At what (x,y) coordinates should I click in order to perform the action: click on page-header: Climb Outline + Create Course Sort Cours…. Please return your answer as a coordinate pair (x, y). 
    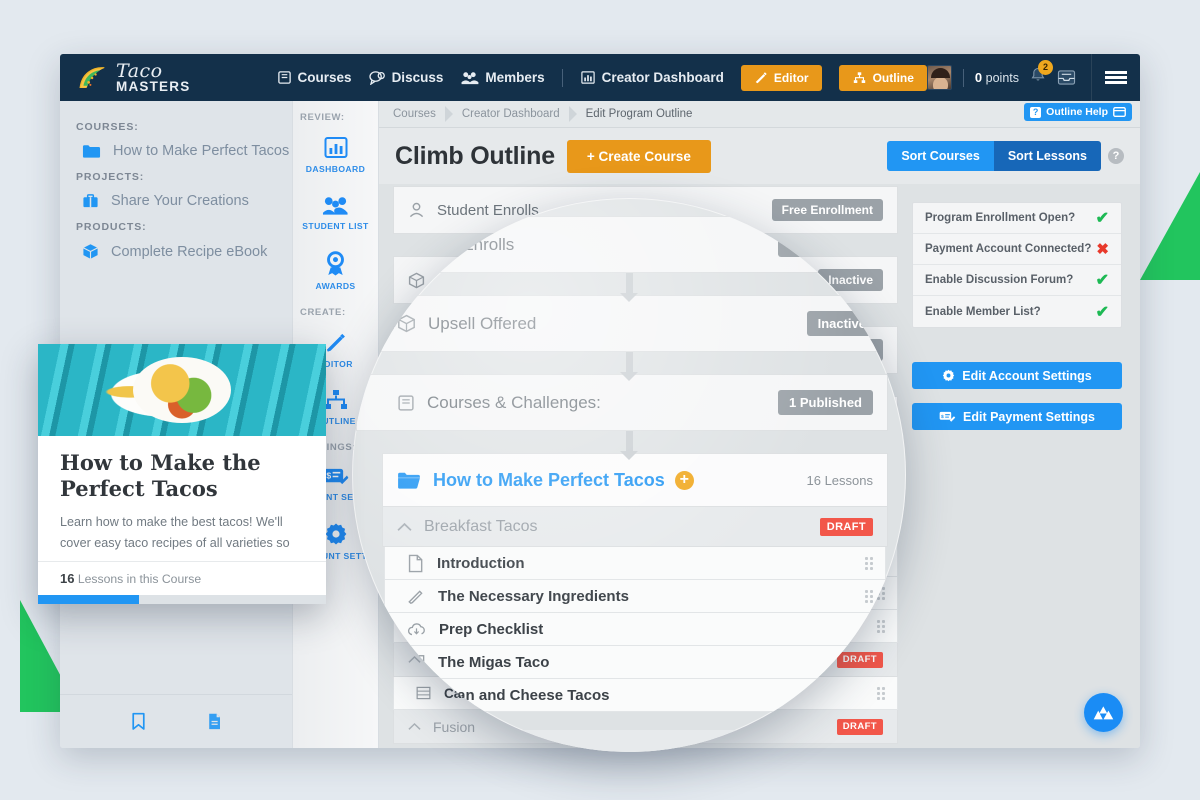
    Looking at the image, I should click on (759, 156).